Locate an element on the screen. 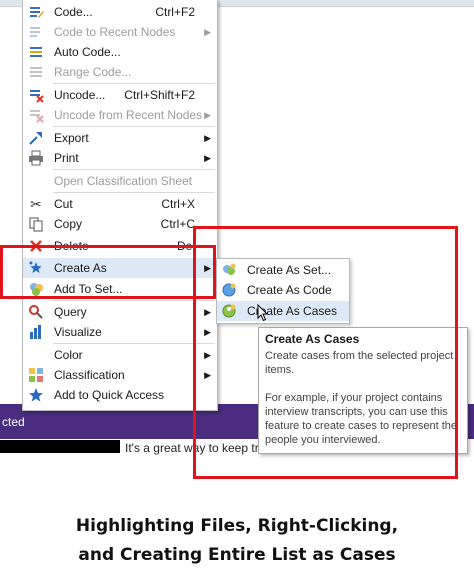  code-icon is located at coordinates (36, 12).